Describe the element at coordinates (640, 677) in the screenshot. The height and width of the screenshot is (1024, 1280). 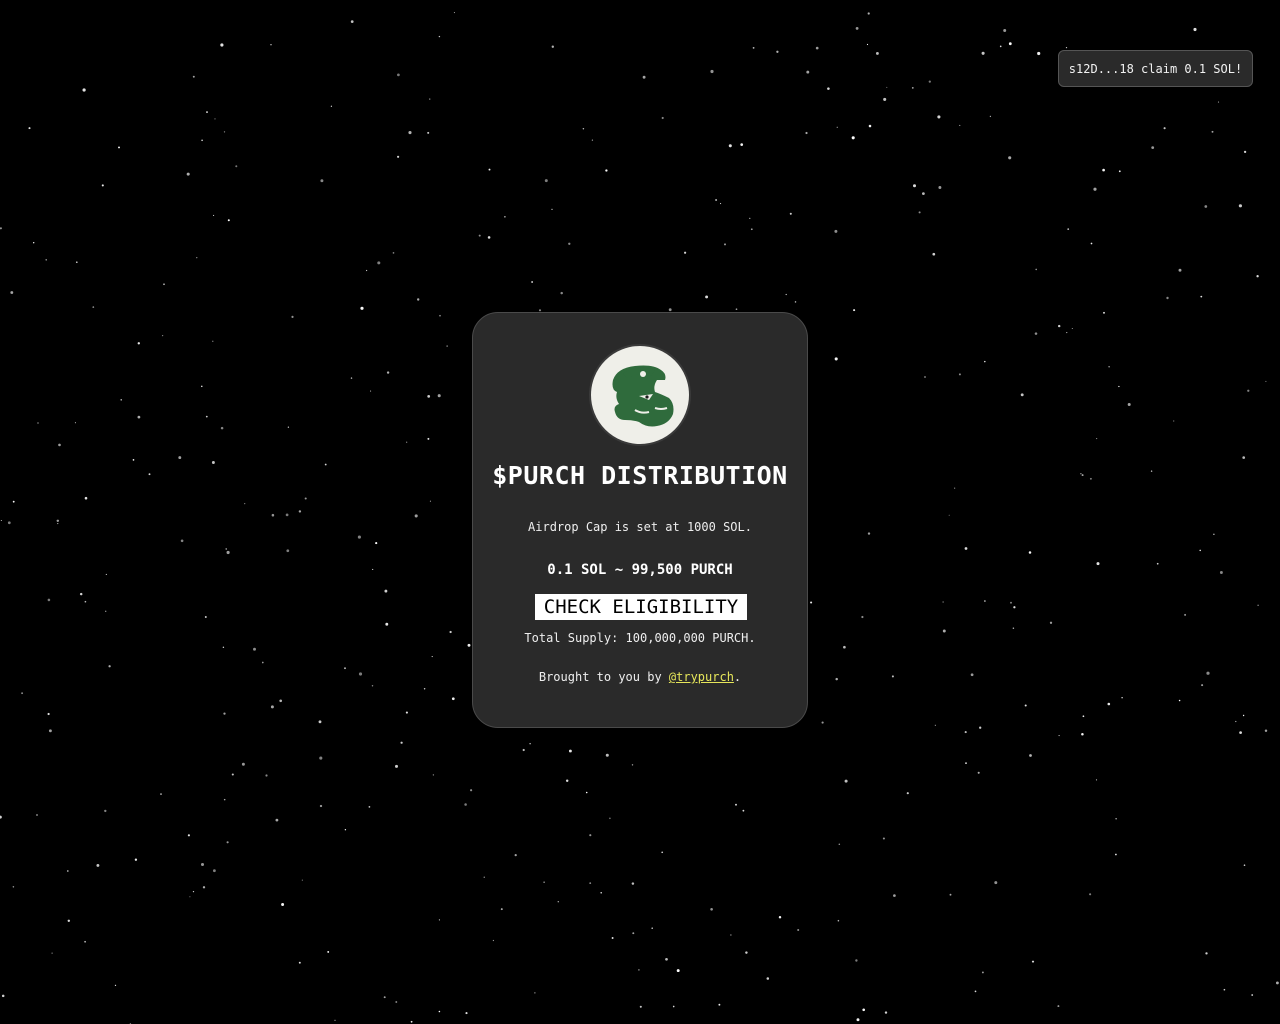
I see `credit-line: Brought to you by @trypurch.` at that location.